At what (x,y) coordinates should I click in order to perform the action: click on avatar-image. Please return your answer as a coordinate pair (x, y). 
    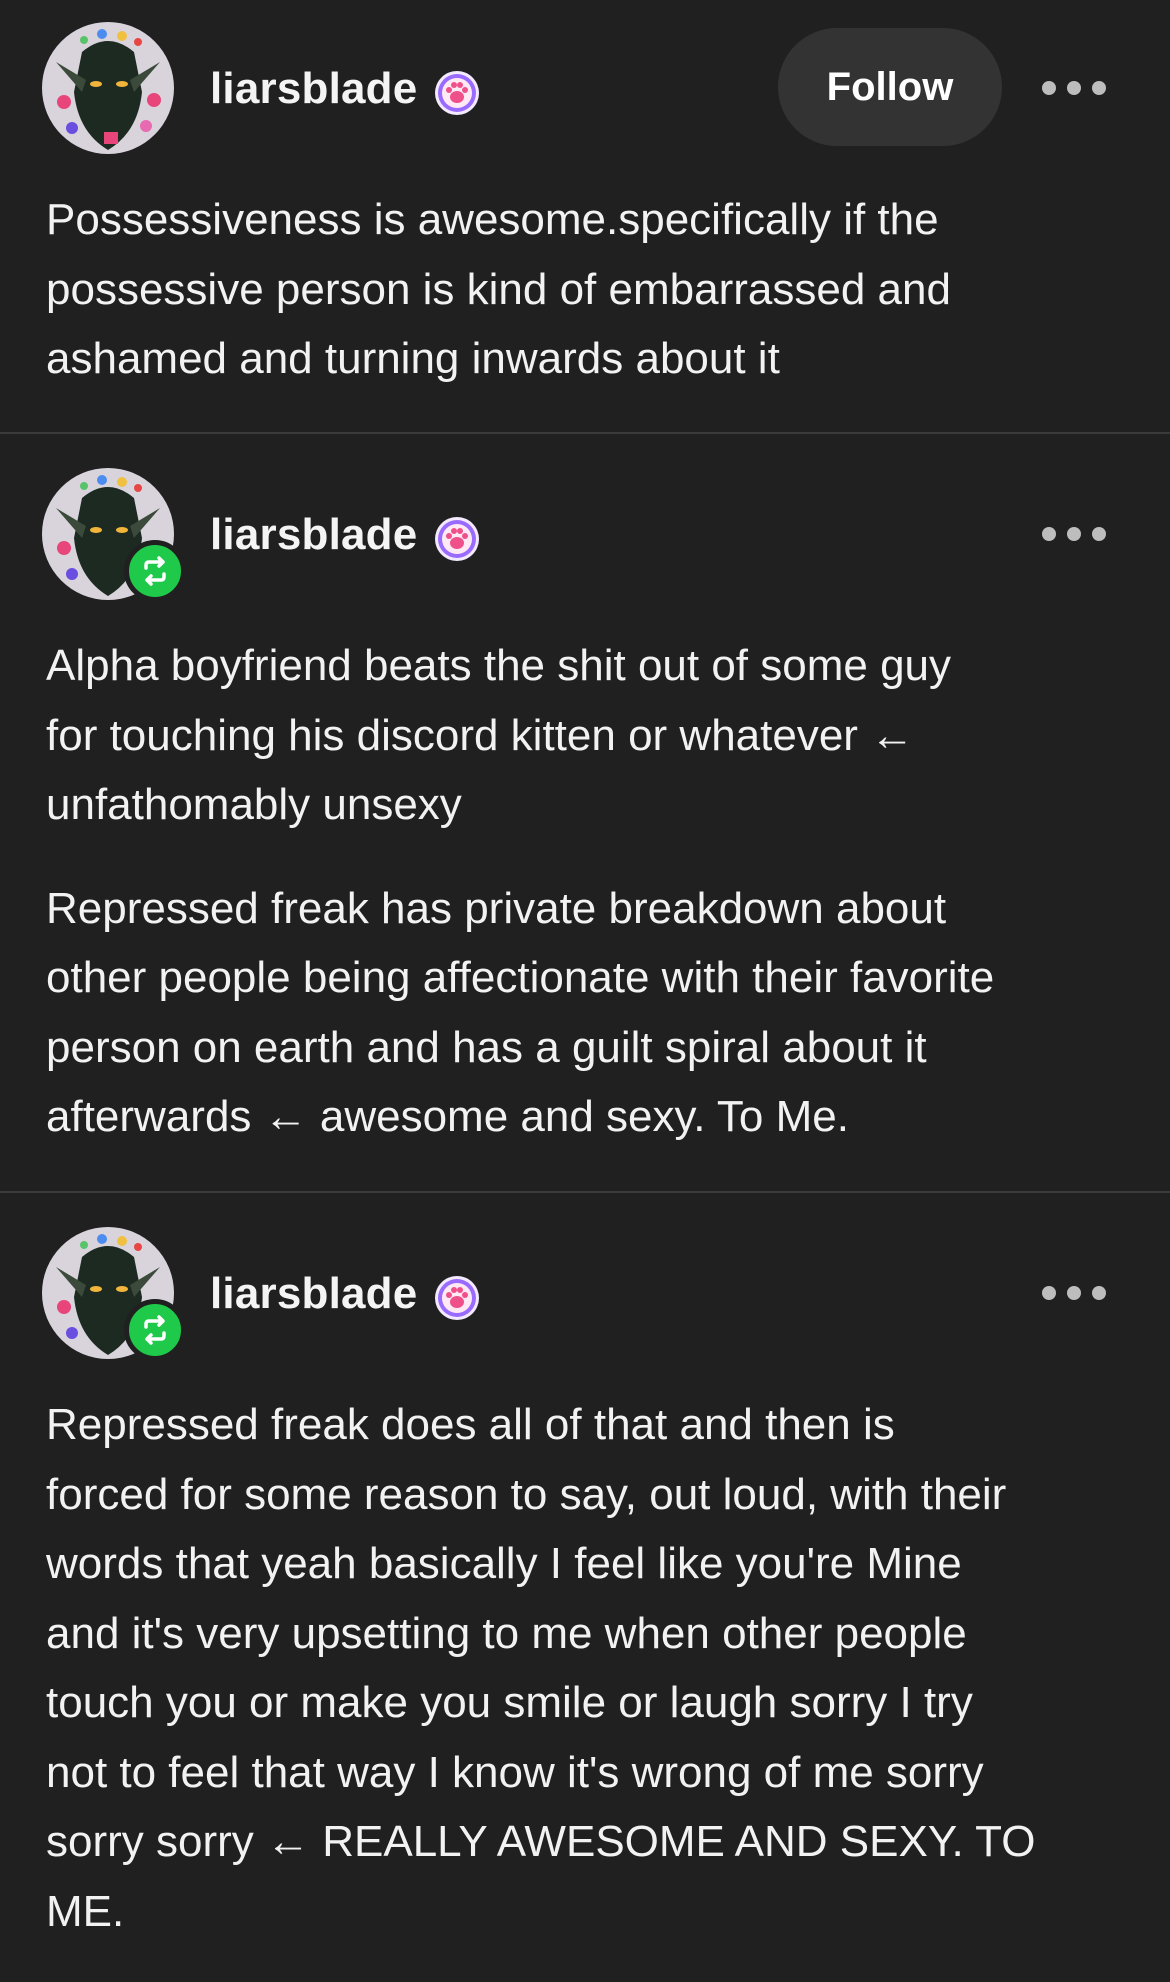
    Looking at the image, I should click on (108, 88).